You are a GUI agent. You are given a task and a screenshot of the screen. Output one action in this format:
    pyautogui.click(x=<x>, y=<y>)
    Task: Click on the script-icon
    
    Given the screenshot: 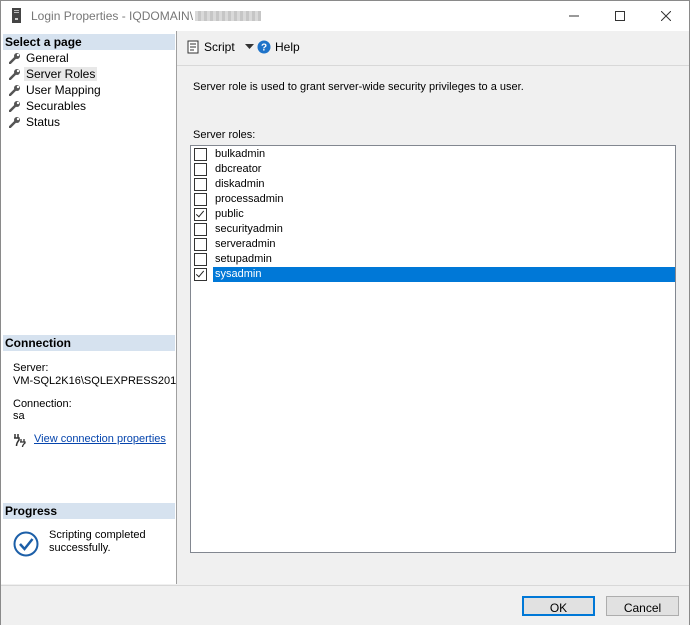 What is the action you would take?
    pyautogui.click(x=193, y=47)
    